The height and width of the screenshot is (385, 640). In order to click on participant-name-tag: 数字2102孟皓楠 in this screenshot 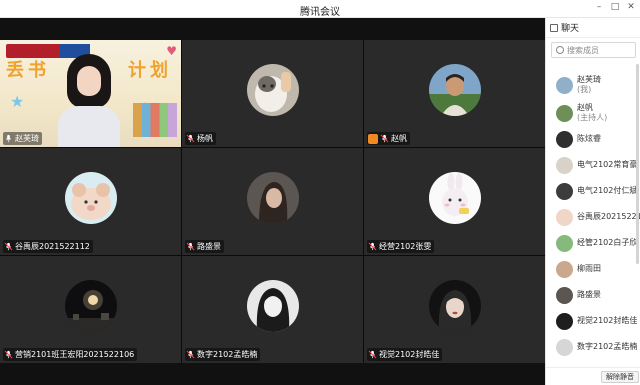, I will do `click(223, 354)`.